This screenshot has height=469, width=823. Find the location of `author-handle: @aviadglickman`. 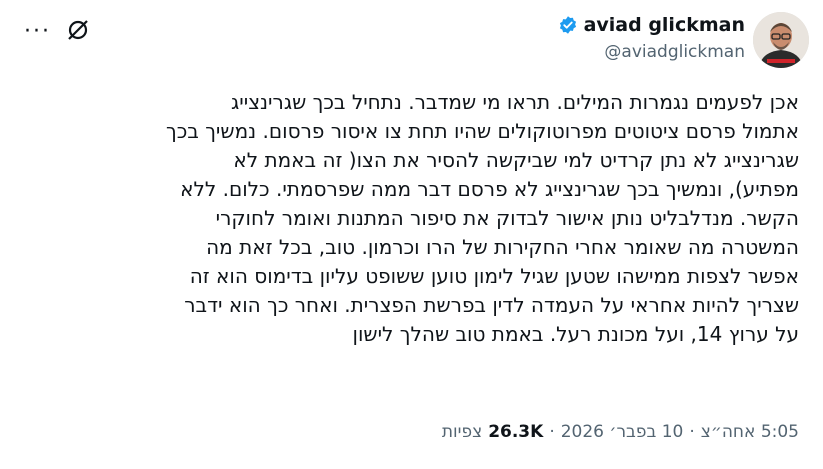

author-handle: @aviadglickman is located at coordinates (651, 52).